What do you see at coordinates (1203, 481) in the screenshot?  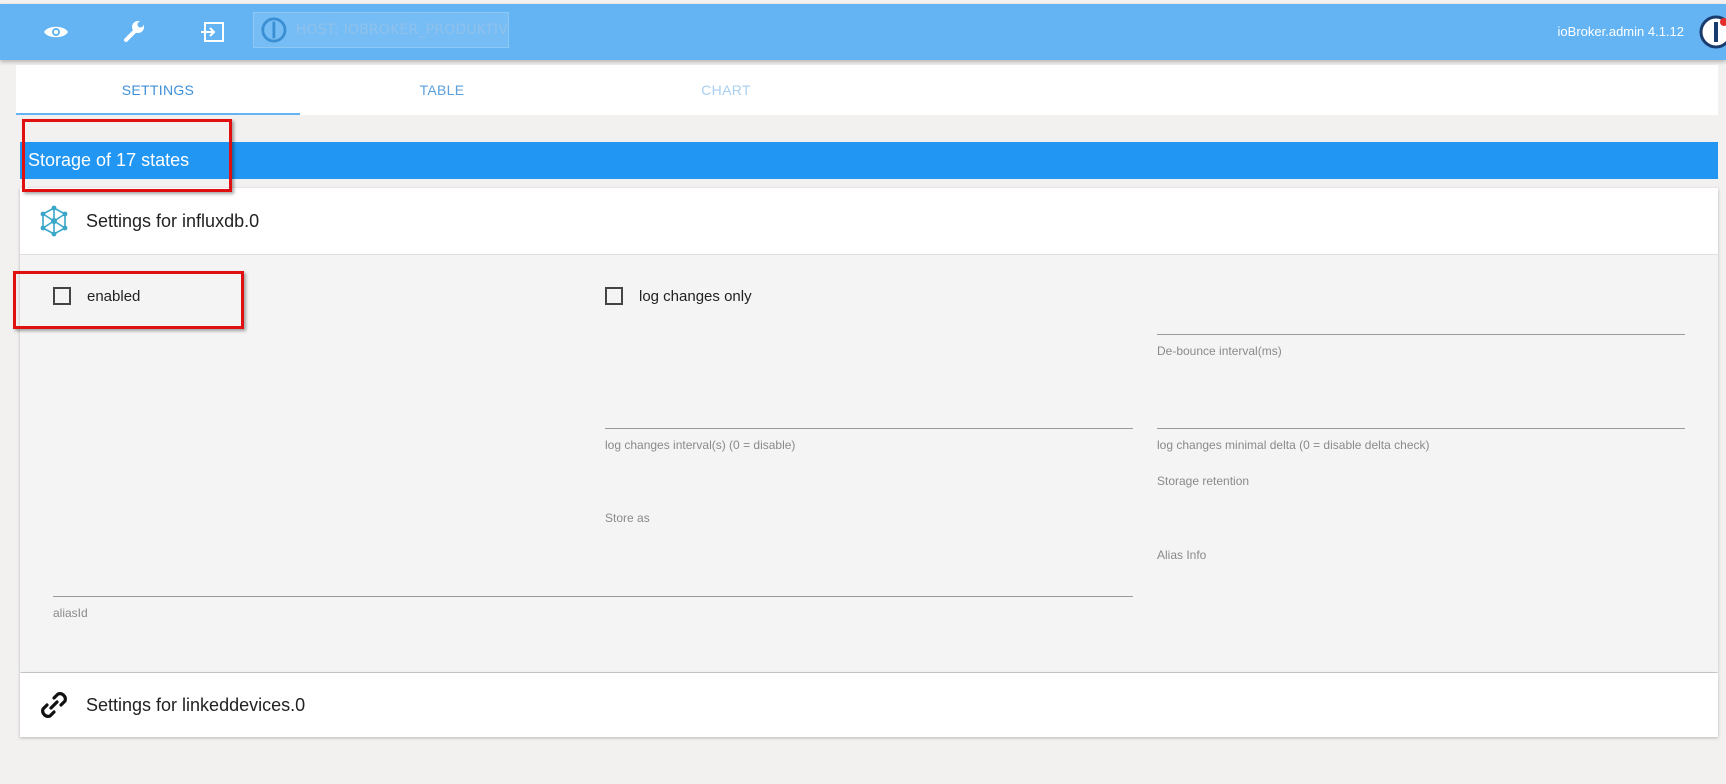 I see `storage-retention-label: Storage retention` at bounding box center [1203, 481].